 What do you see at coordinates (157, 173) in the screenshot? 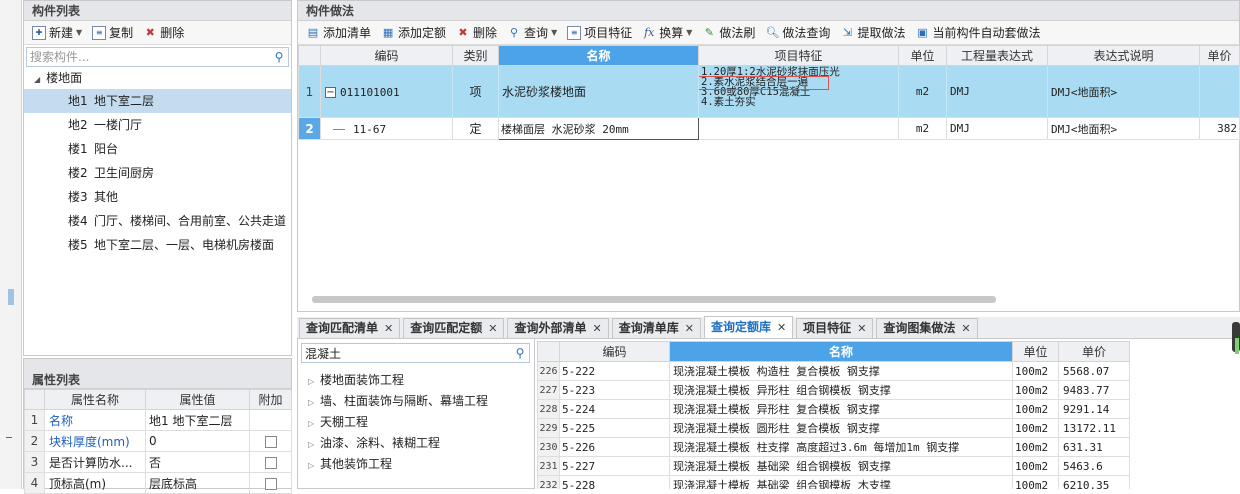
I see `tree-item: 楼2 卫生间厨房` at bounding box center [157, 173].